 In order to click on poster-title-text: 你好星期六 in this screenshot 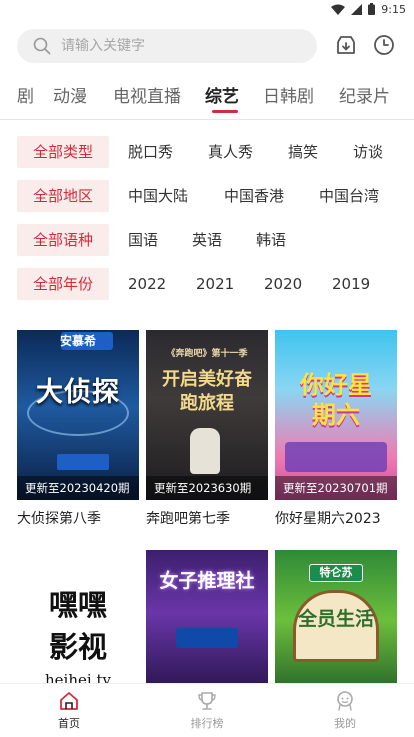, I will do `click(336, 400)`.